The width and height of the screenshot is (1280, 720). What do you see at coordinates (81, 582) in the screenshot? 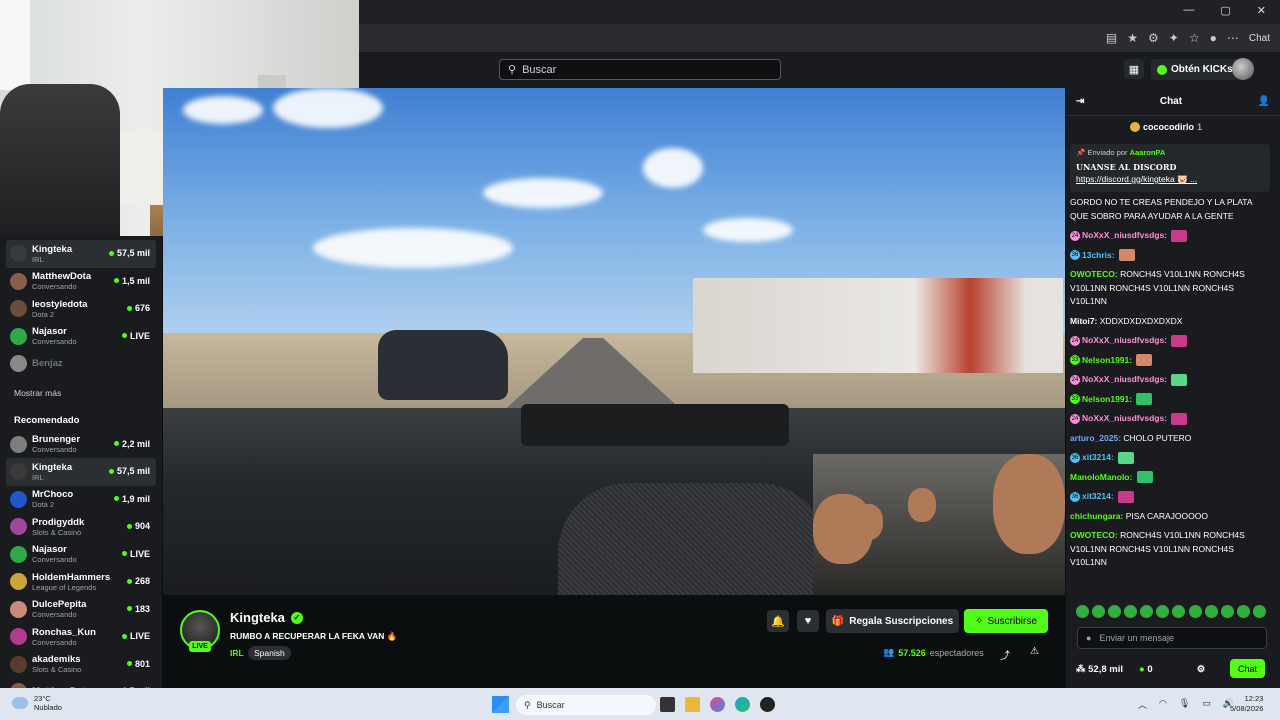
I see `sidebar-channel: HoldemHammers League of Legends 268` at bounding box center [81, 582].